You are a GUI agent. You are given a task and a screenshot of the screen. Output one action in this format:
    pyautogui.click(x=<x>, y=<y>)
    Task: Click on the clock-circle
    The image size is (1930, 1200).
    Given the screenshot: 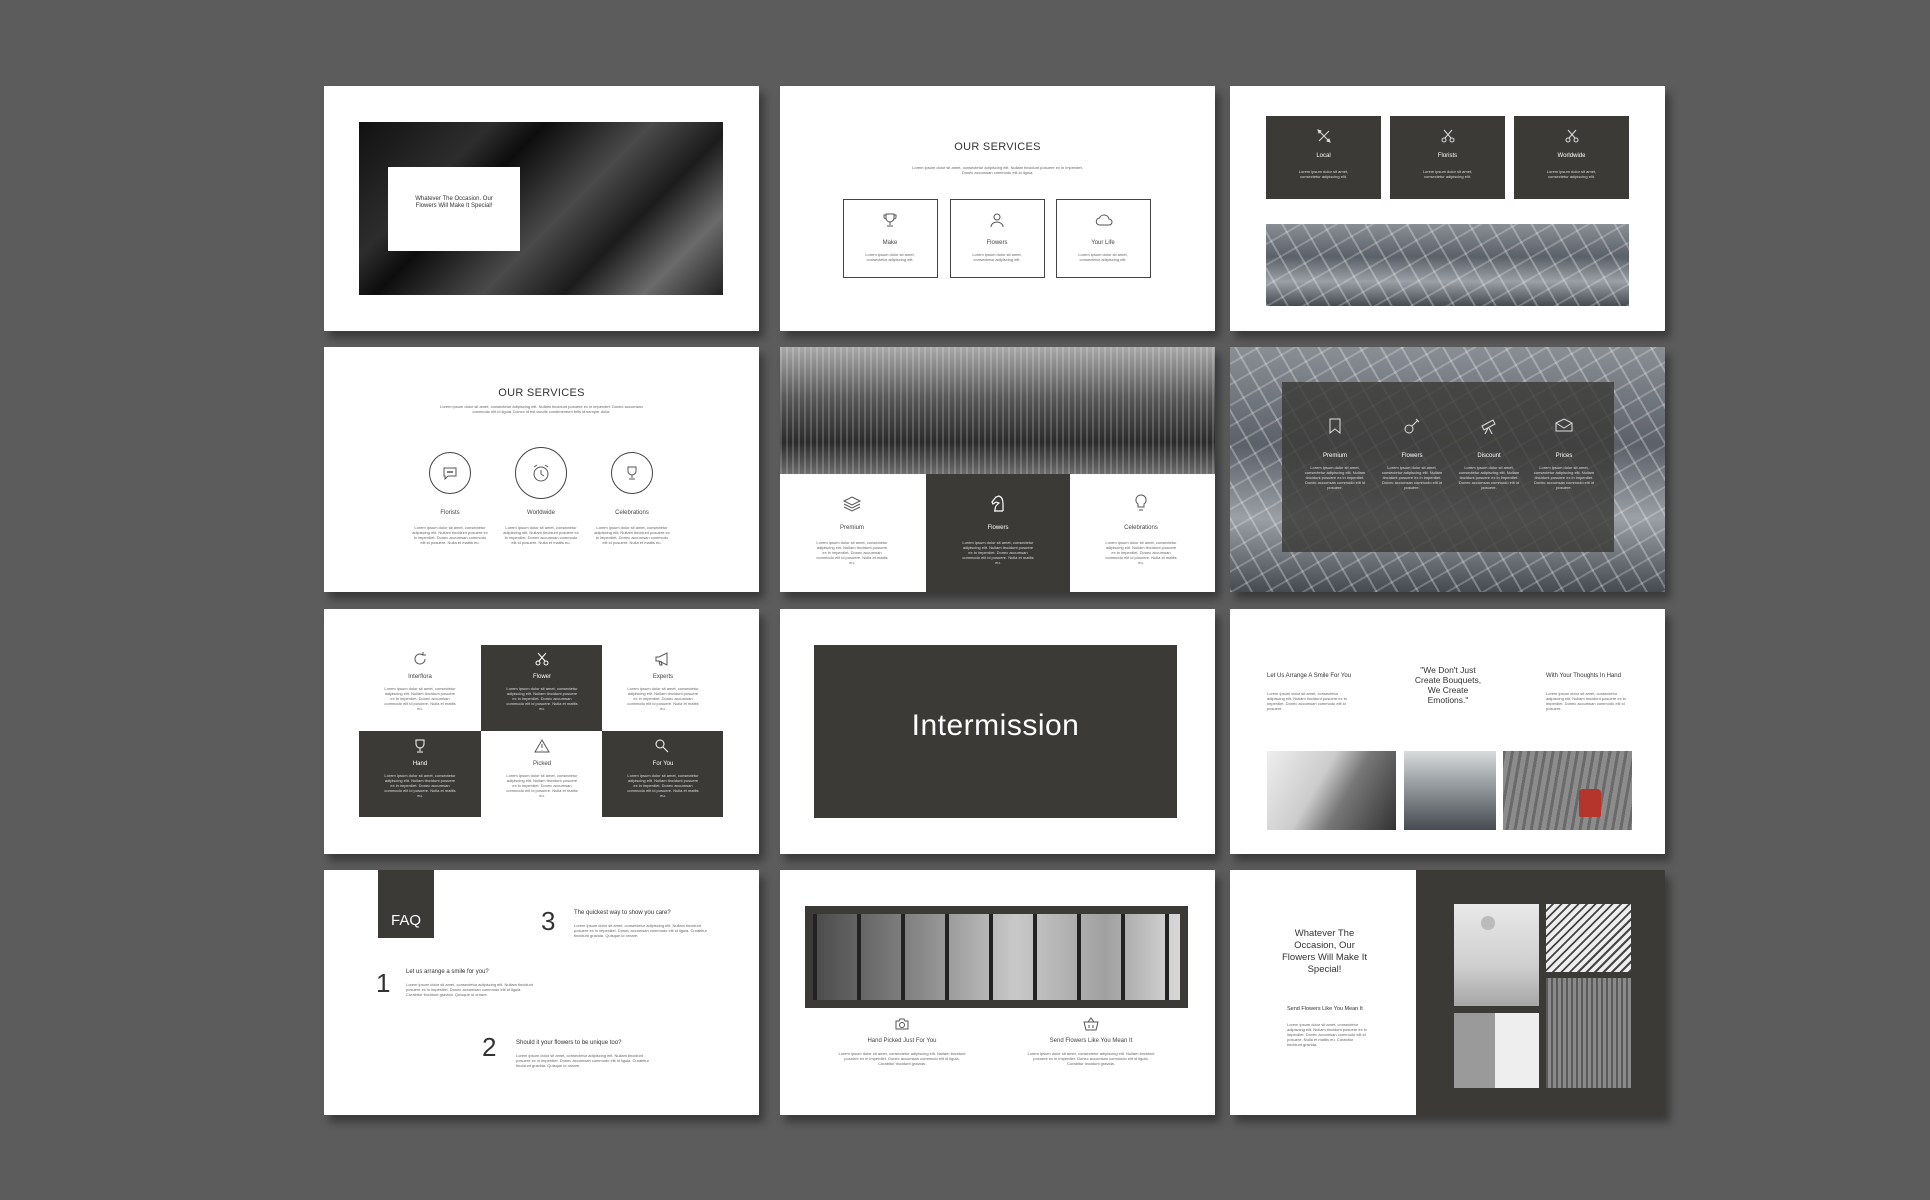 What is the action you would take?
    pyautogui.click(x=541, y=473)
    